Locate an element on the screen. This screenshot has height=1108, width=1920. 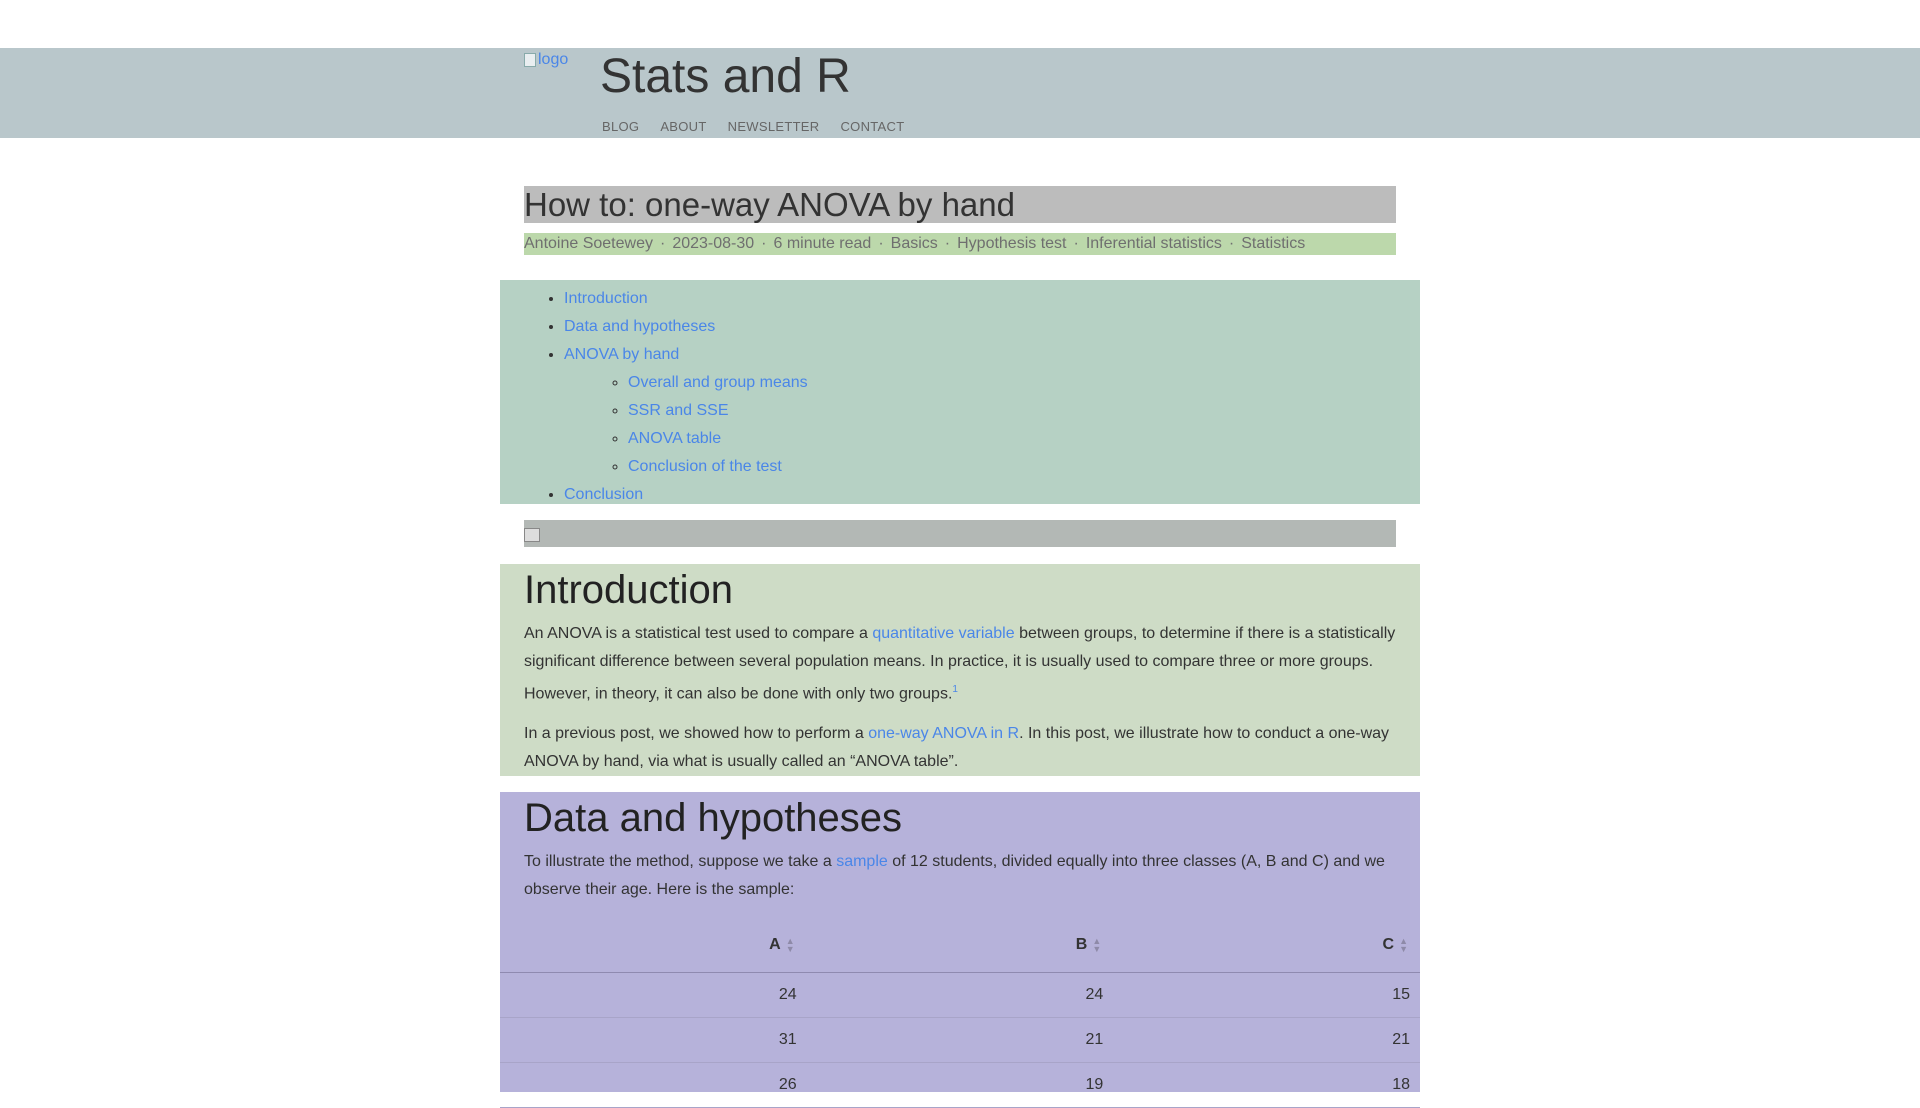
featured-image is located at coordinates (960, 533).